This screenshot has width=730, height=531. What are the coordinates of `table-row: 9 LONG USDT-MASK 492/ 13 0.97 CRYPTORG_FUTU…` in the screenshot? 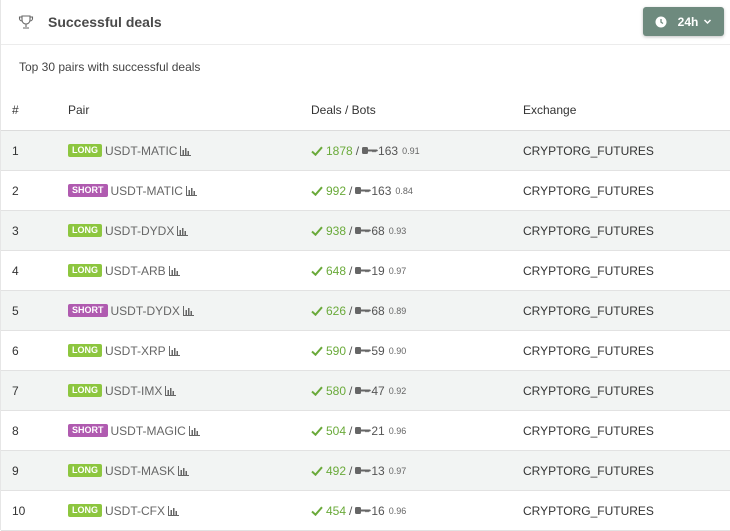 It's located at (365, 470).